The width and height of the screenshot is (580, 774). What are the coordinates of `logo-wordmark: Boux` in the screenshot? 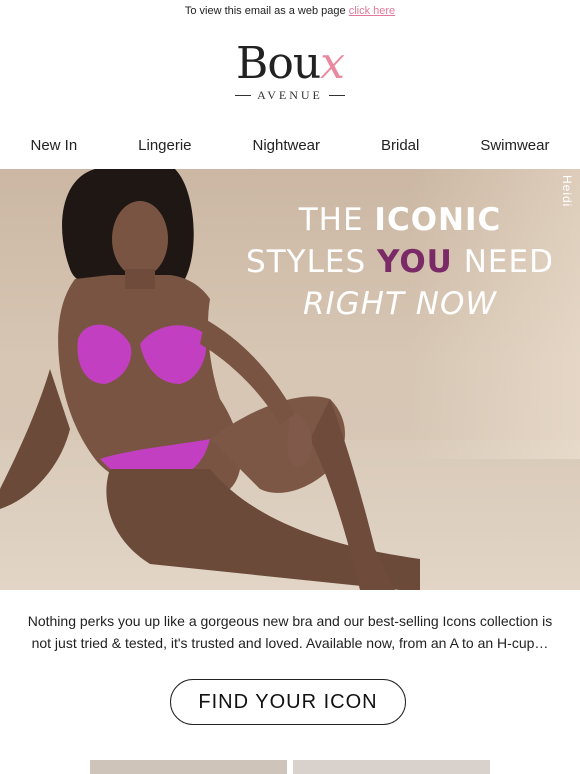 It's located at (290, 63).